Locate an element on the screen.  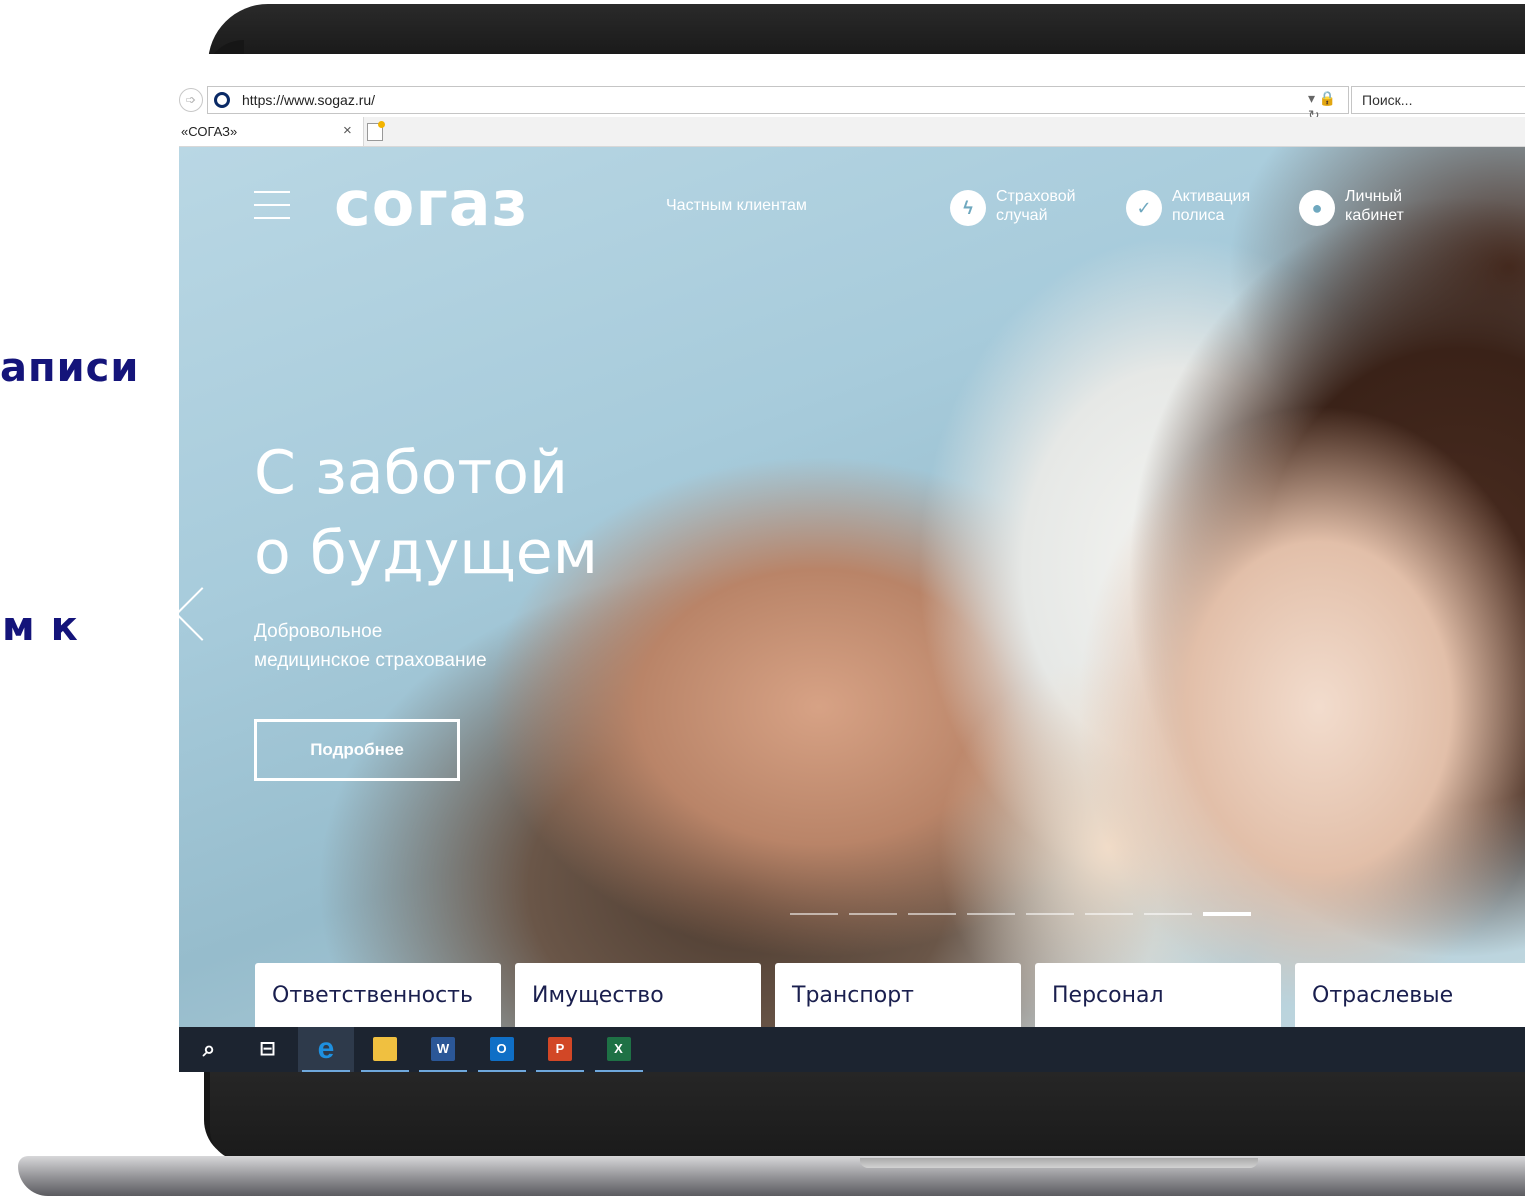
task-view-icon: ⊟ is located at coordinates (267, 1049).